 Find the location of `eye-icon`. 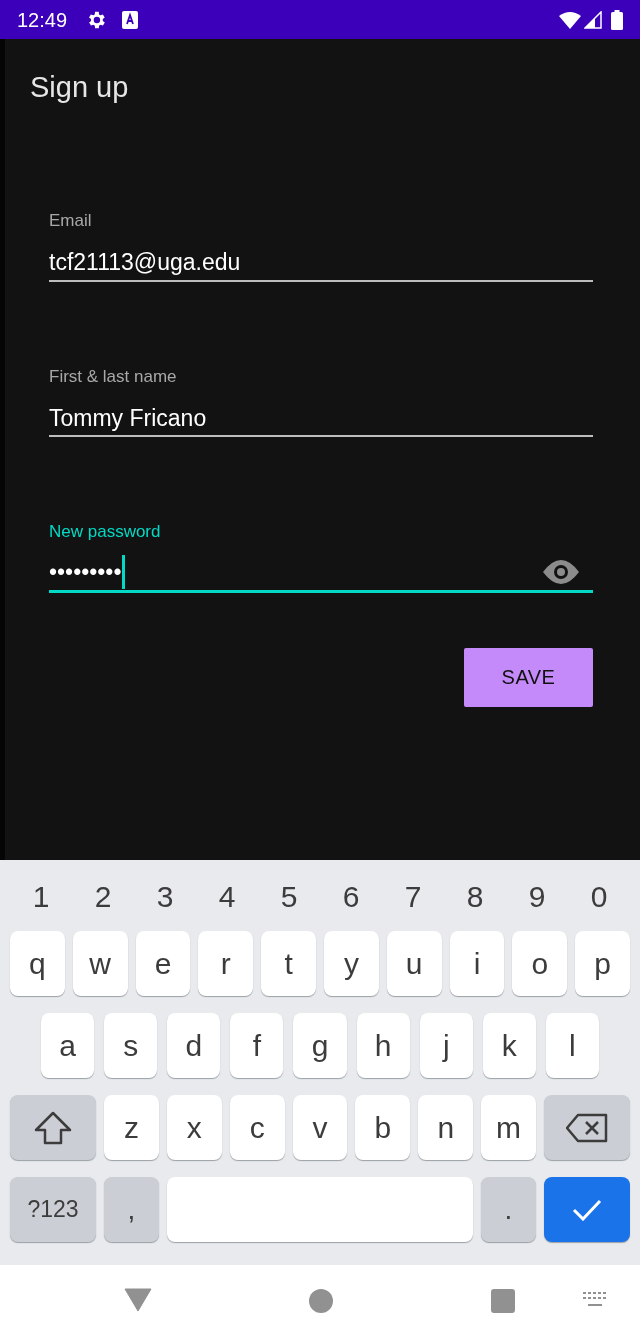

eye-icon is located at coordinates (561, 572).